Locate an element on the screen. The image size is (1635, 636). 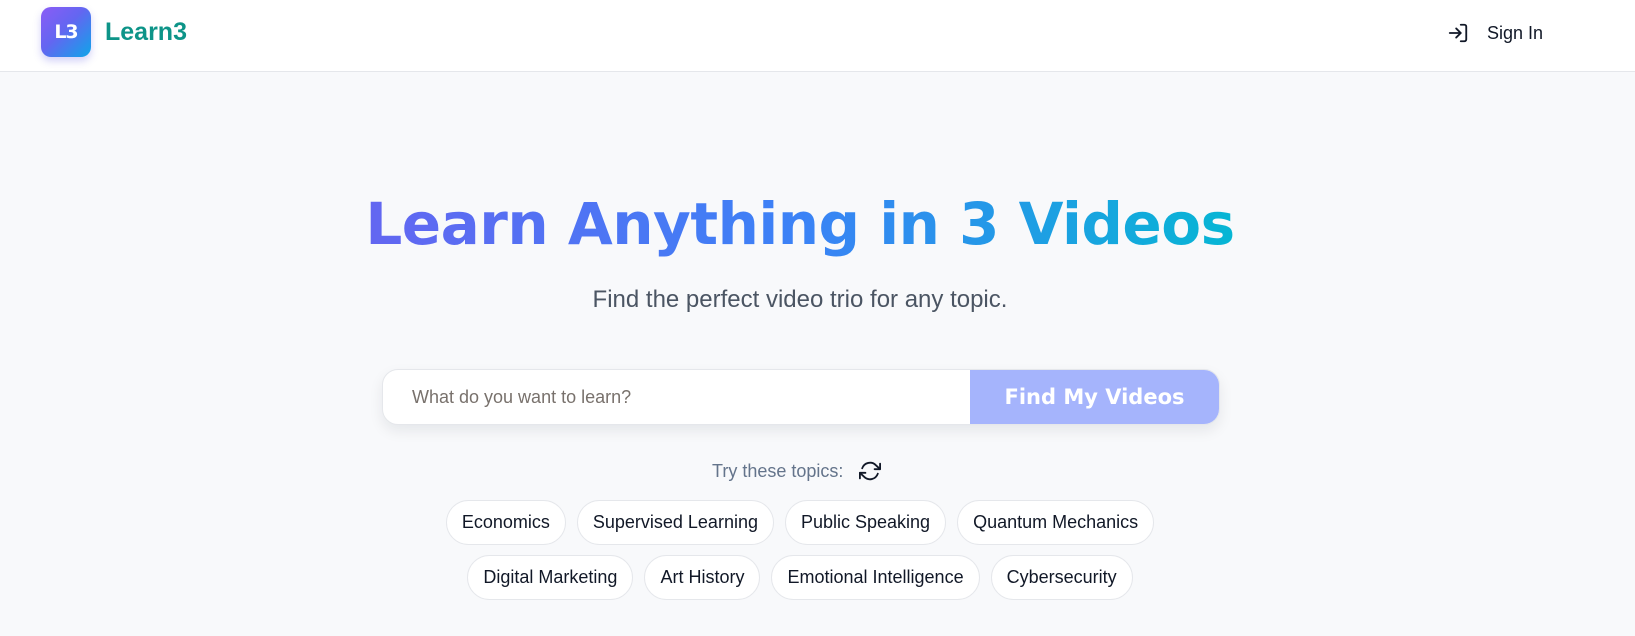
sign-in-icon is located at coordinates (1458, 33).